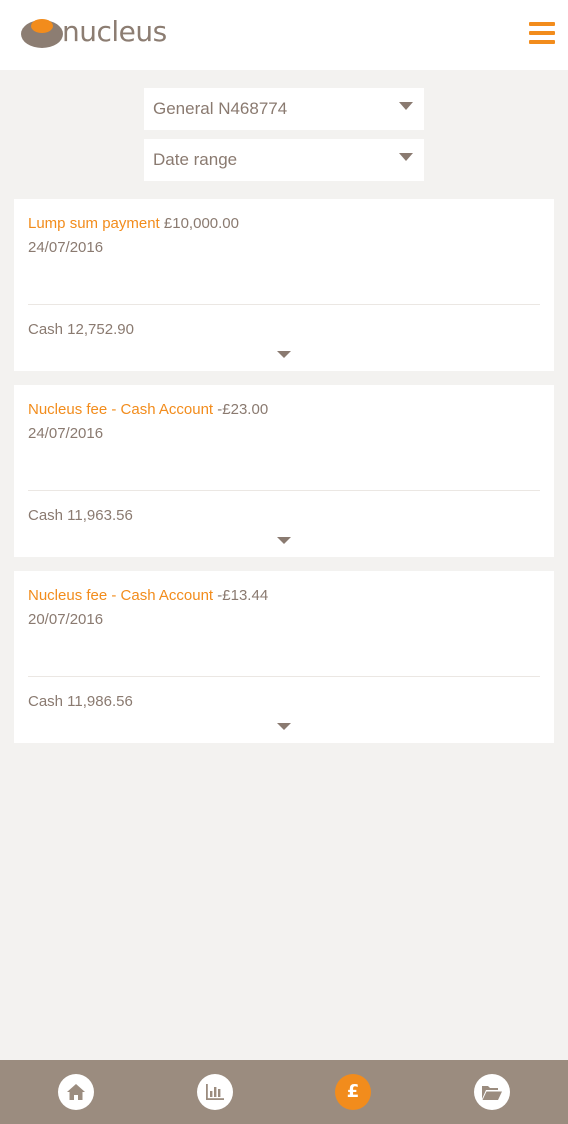 This screenshot has height=1124, width=568. Describe the element at coordinates (220, 108) in the screenshot. I see `account-select-value: General N468774` at that location.